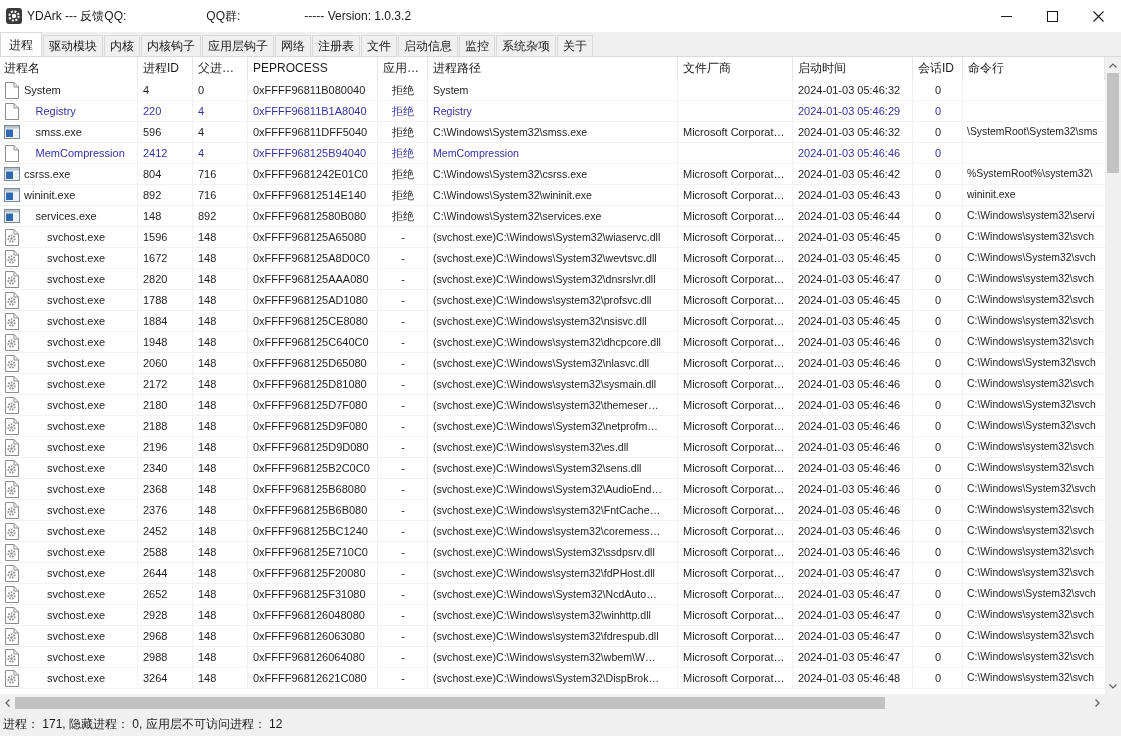 Image resolution: width=1121 pixels, height=736 pixels. I want to click on pid-cell-text: 1788, so click(155, 300).